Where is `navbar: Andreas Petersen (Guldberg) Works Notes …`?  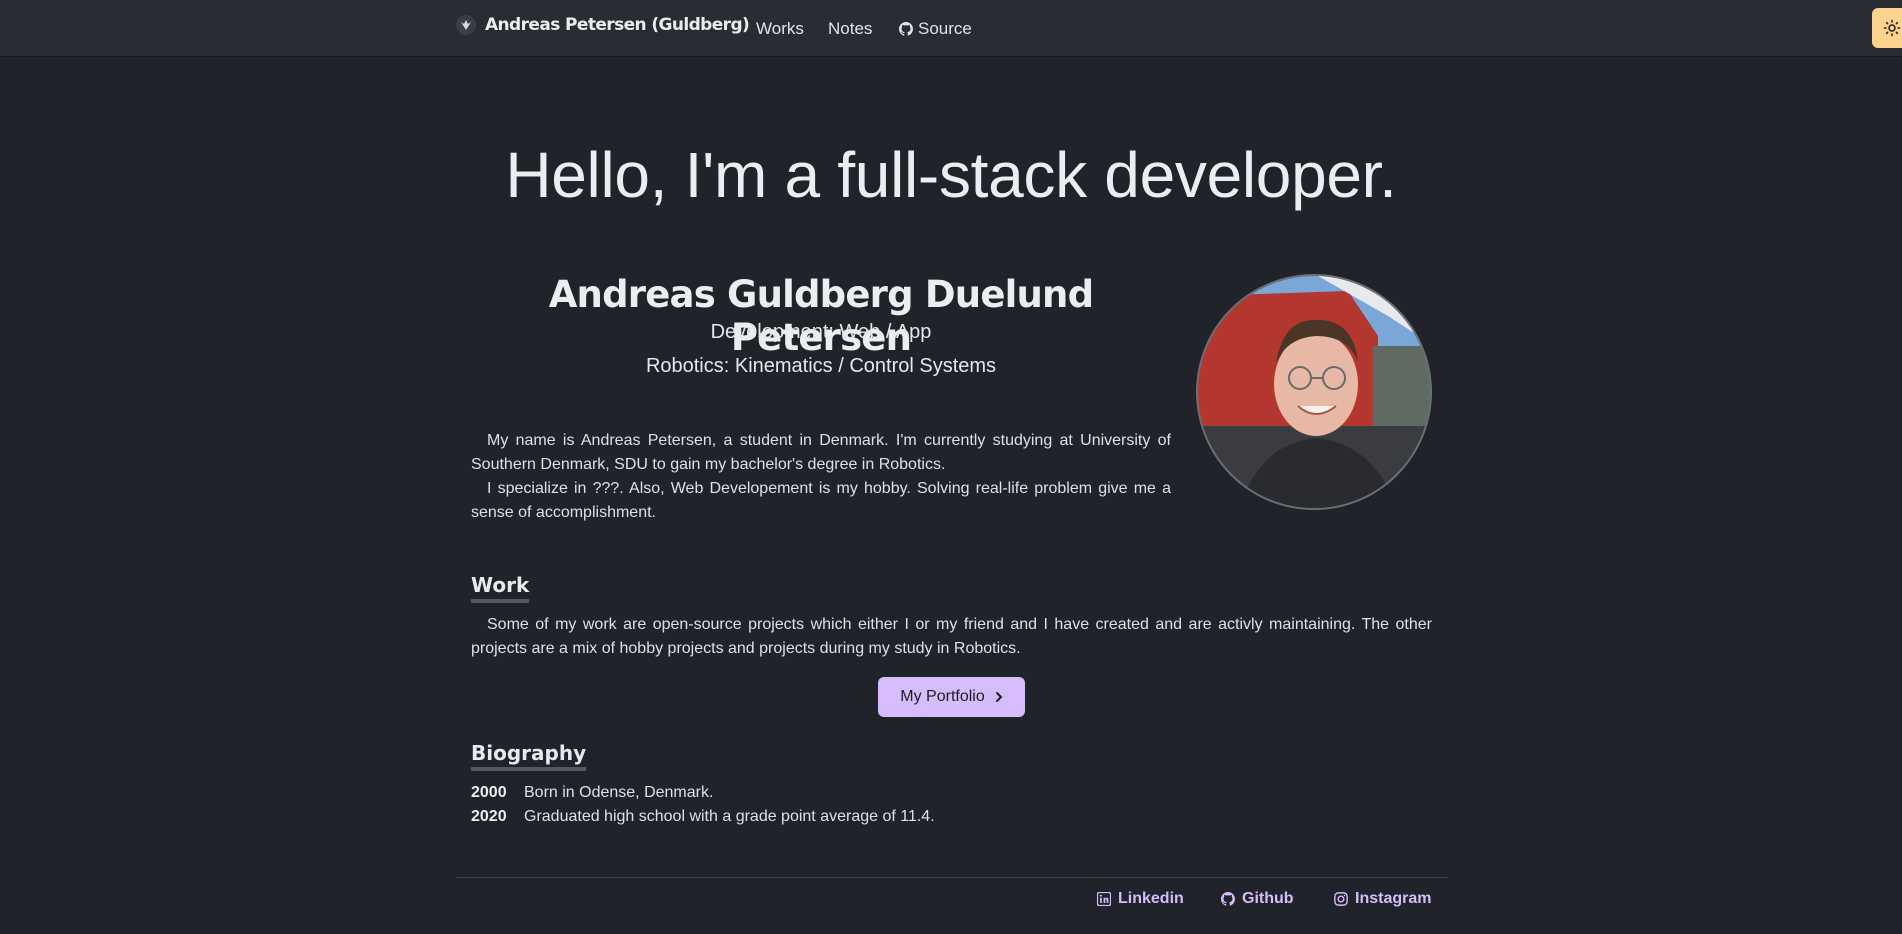 navbar: Andreas Petersen (Guldberg) Works Notes … is located at coordinates (951, 28).